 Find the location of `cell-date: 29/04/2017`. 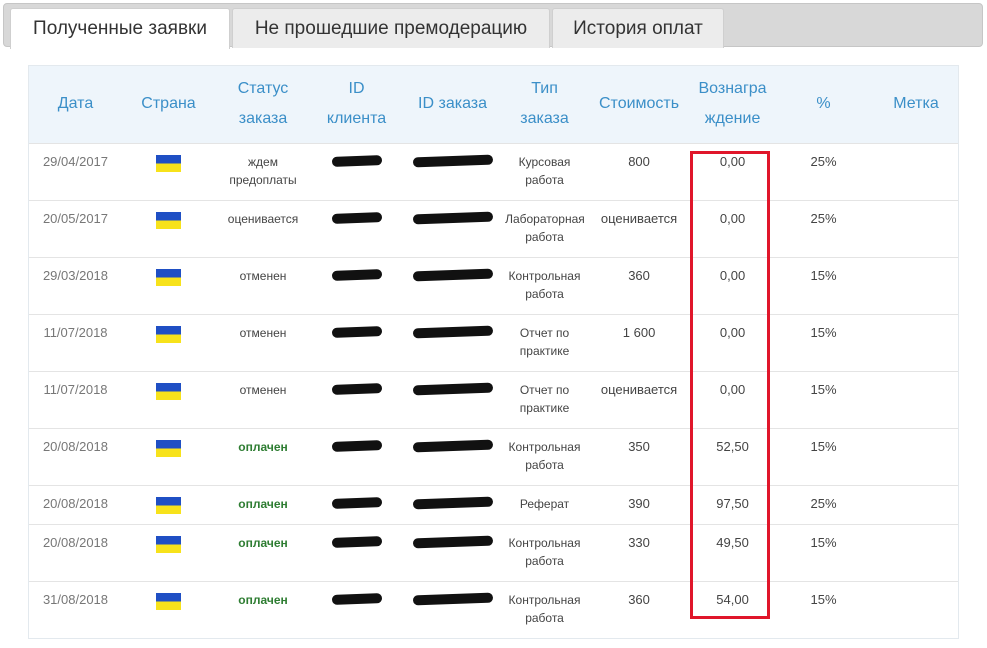

cell-date: 29/04/2017 is located at coordinates (75, 161).